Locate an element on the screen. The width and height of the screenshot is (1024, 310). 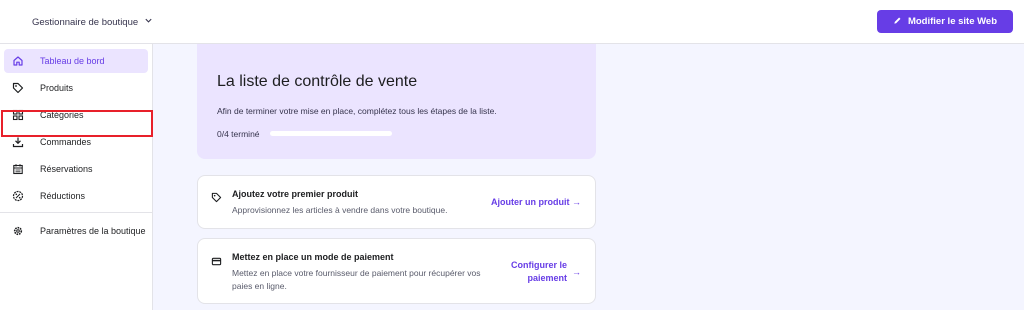
edit-website-button: Modifier le site Web is located at coordinates (945, 21).